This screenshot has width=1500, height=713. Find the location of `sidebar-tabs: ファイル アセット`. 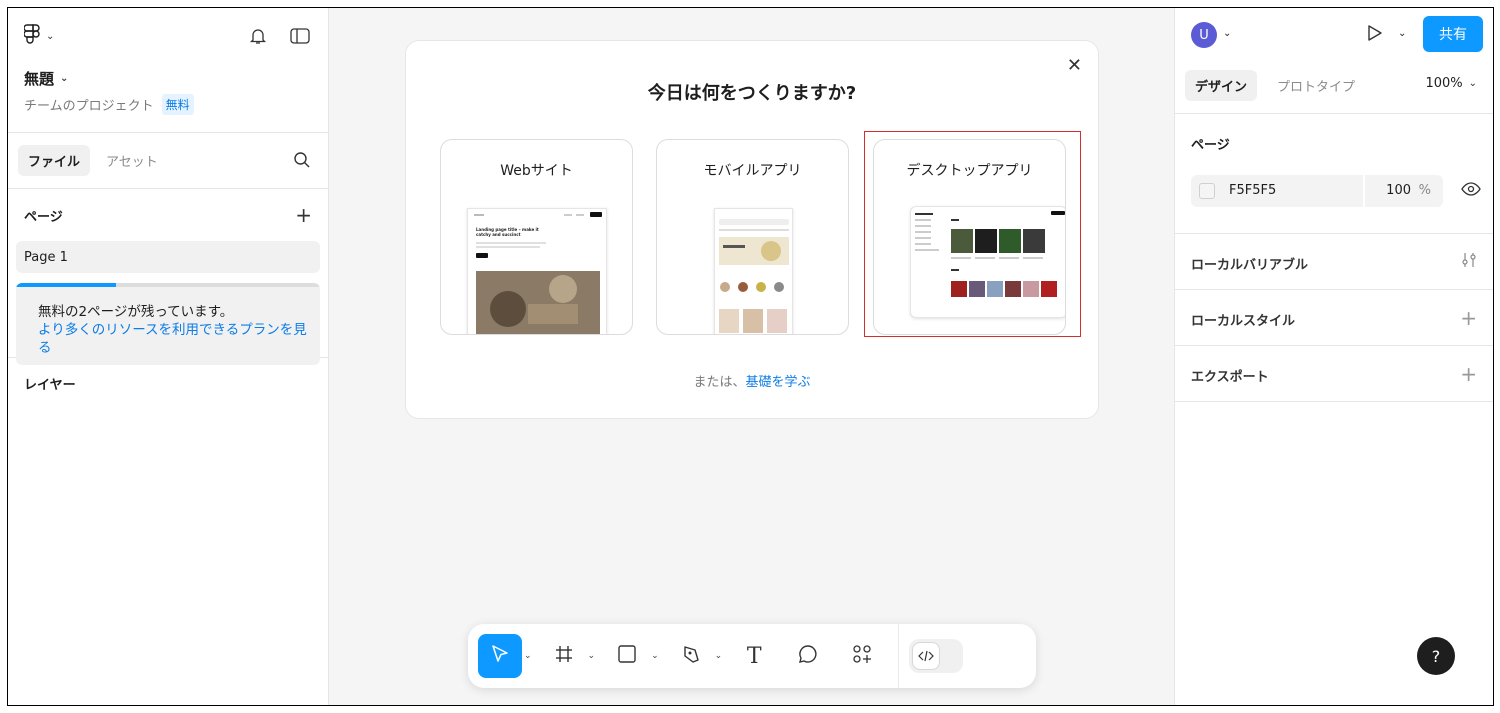

sidebar-tabs: ファイル アセット is located at coordinates (168, 161).